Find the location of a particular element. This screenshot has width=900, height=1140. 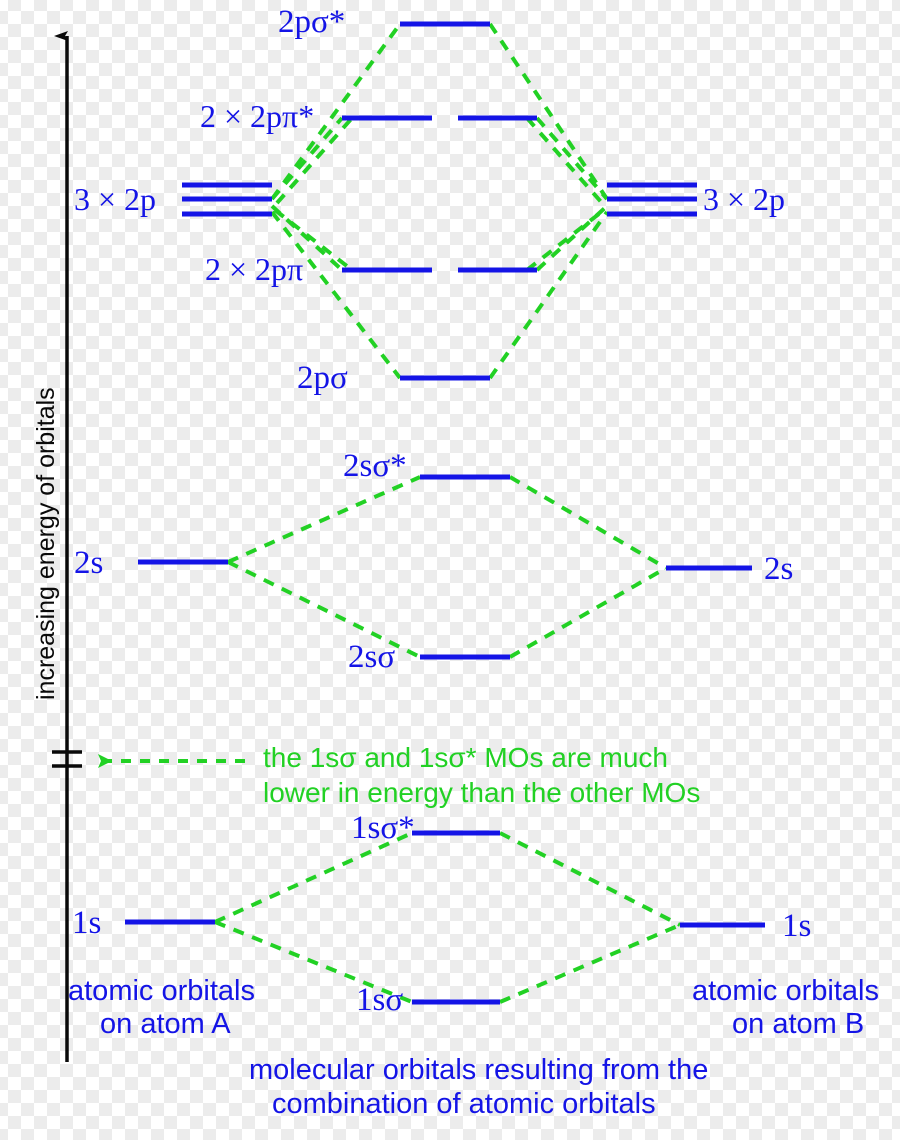

label-2psigma-star: 2pσ* is located at coordinates (312, 22).